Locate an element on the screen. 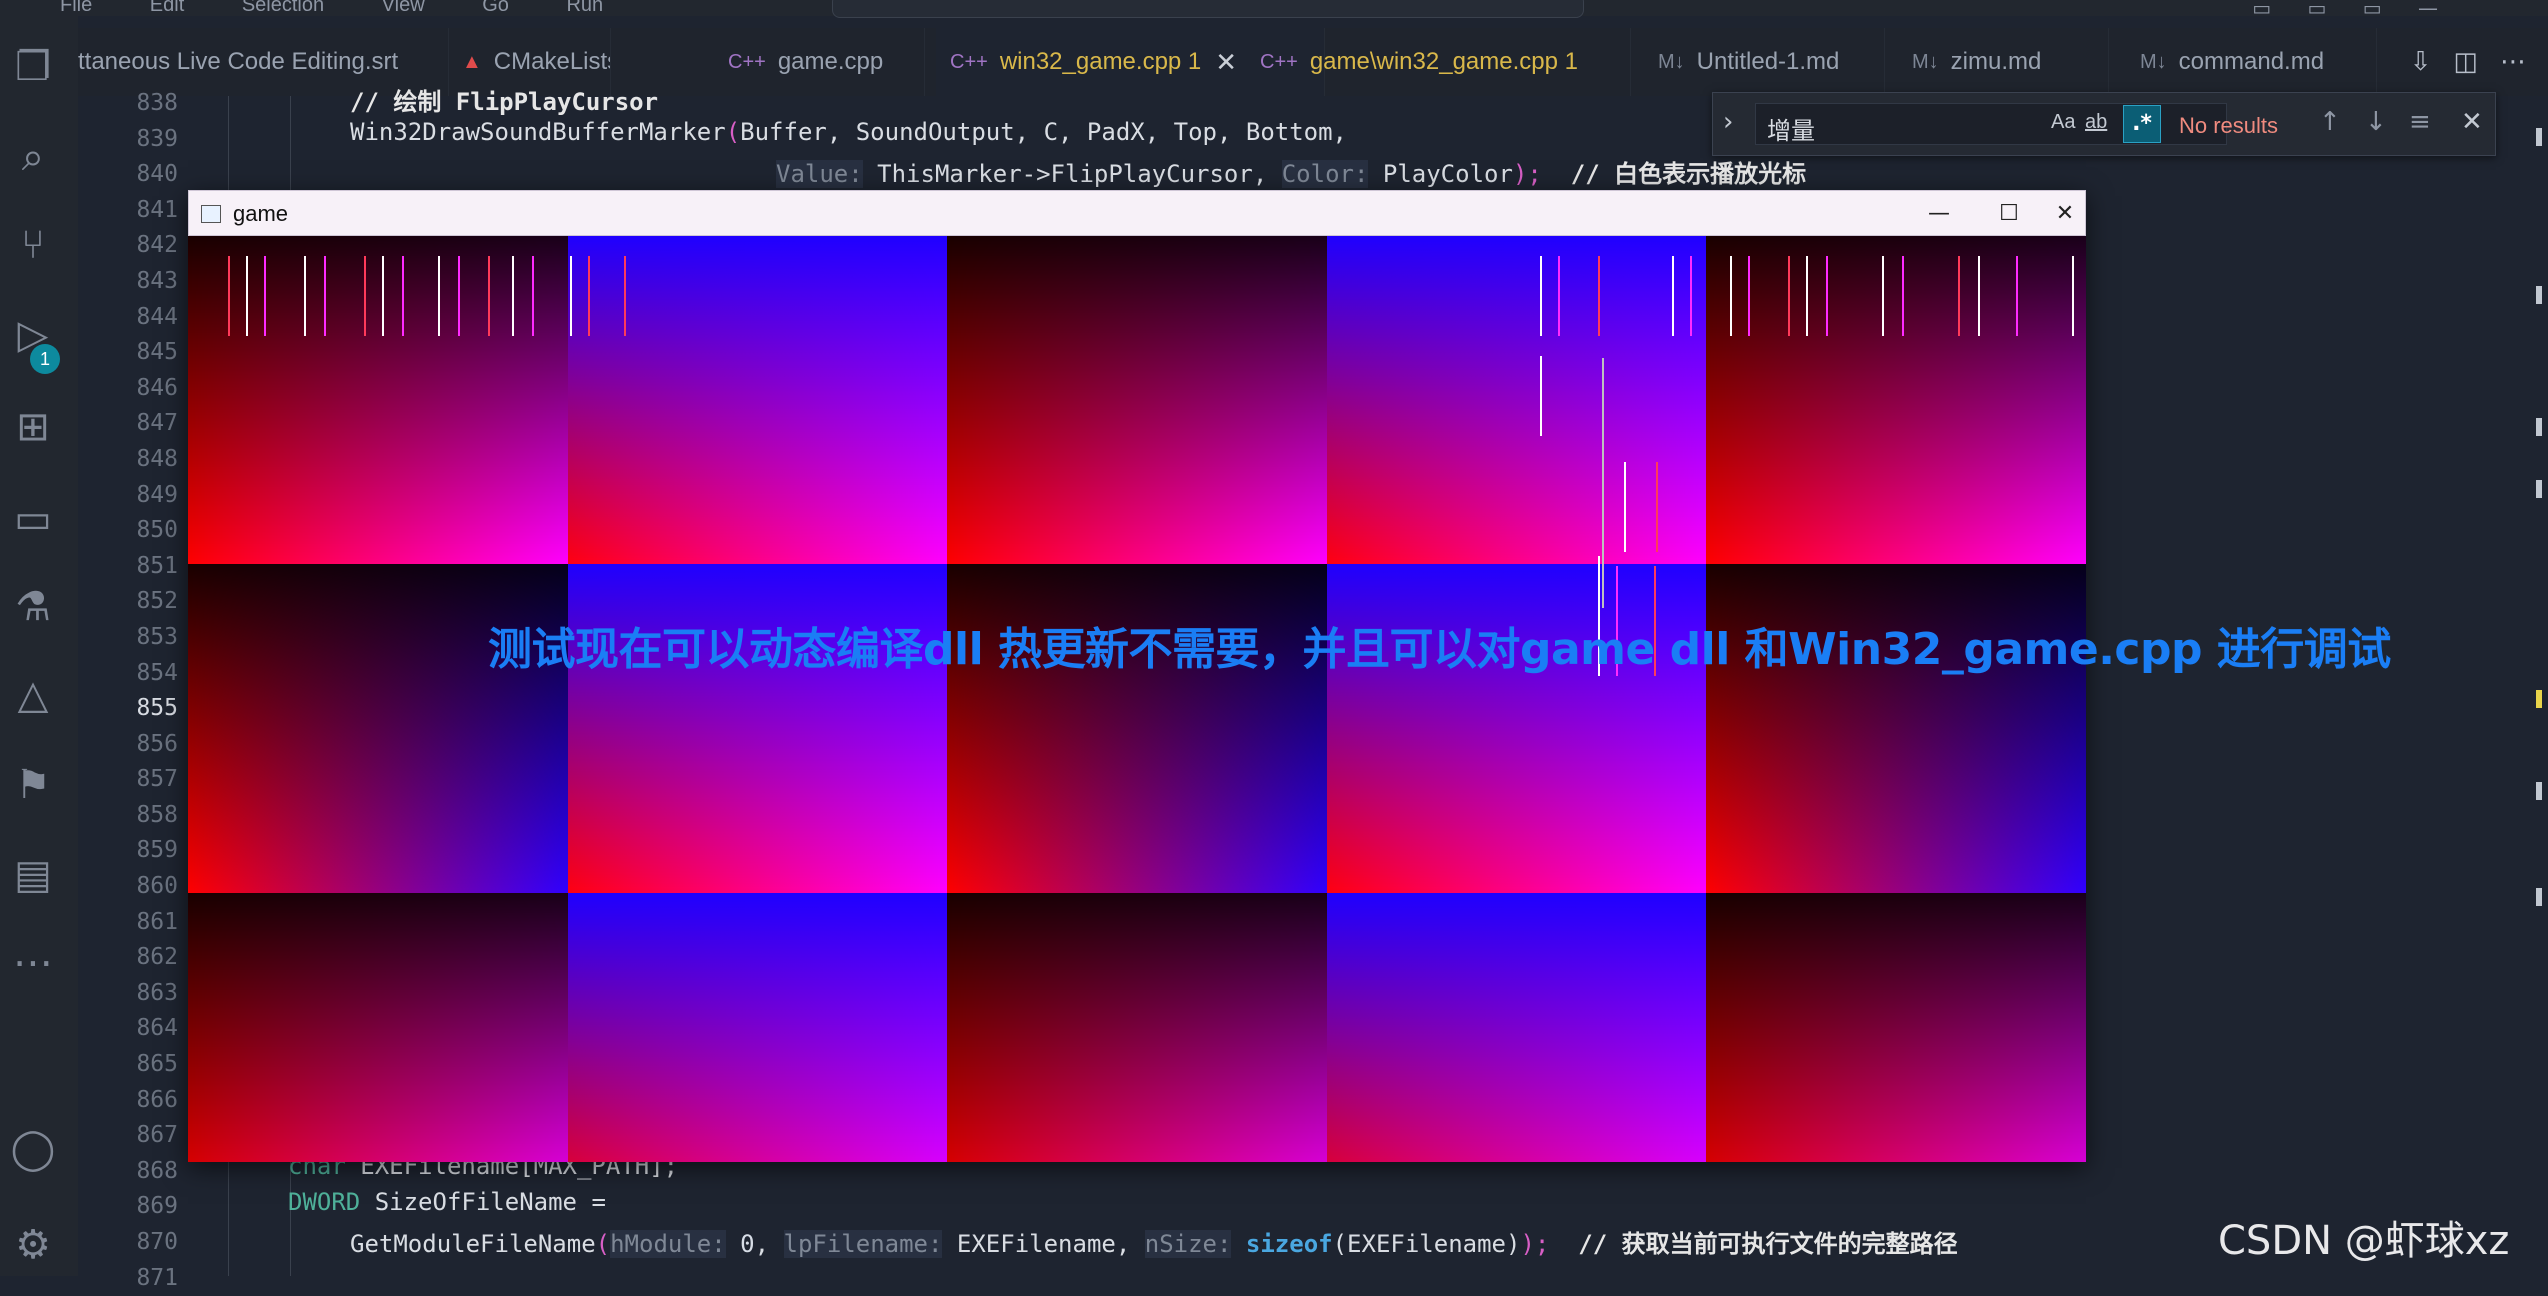 Image resolution: width=2548 pixels, height=1296 pixels. find-in-selection-icon: ≡ is located at coordinates (2420, 122).